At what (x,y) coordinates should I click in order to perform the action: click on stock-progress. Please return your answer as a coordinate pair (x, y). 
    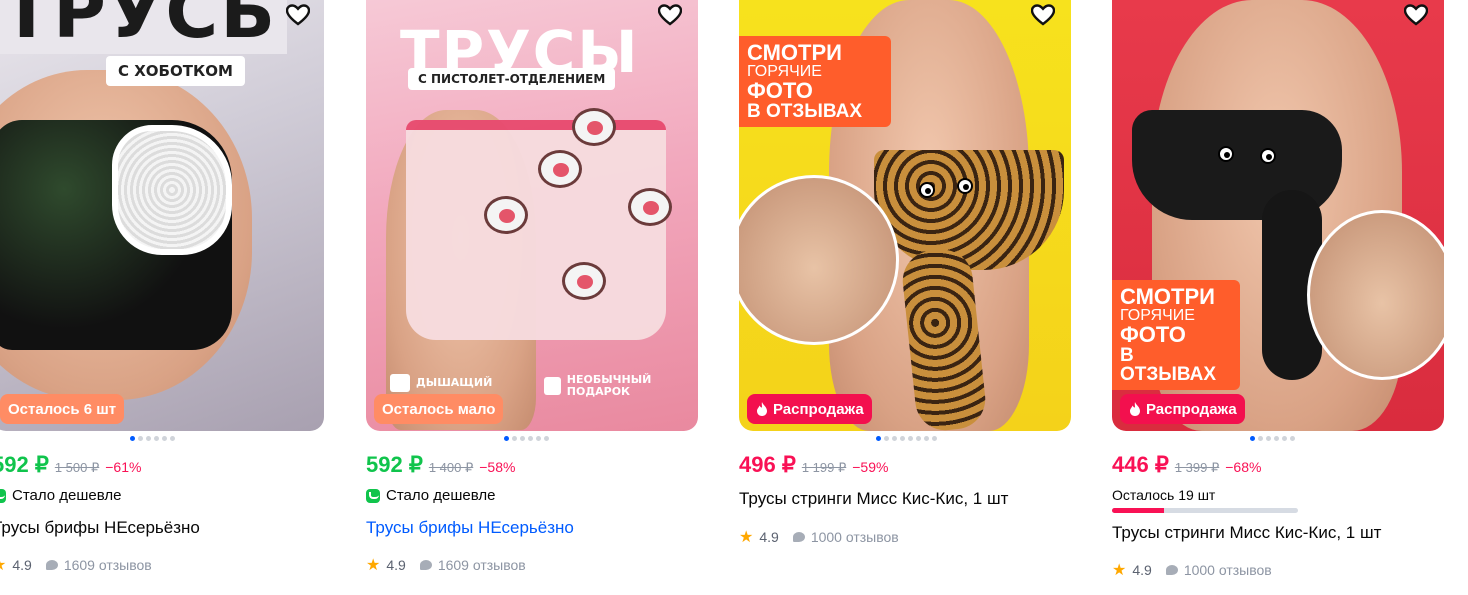
    Looking at the image, I should click on (1205, 510).